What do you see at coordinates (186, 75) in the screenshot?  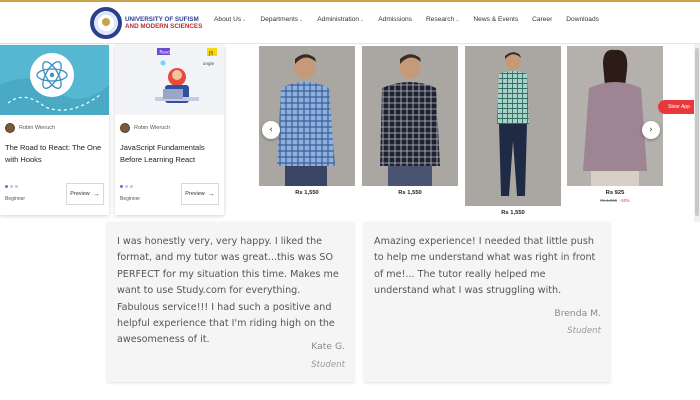 I see `developer-illustration-icon: React JS angle` at bounding box center [186, 75].